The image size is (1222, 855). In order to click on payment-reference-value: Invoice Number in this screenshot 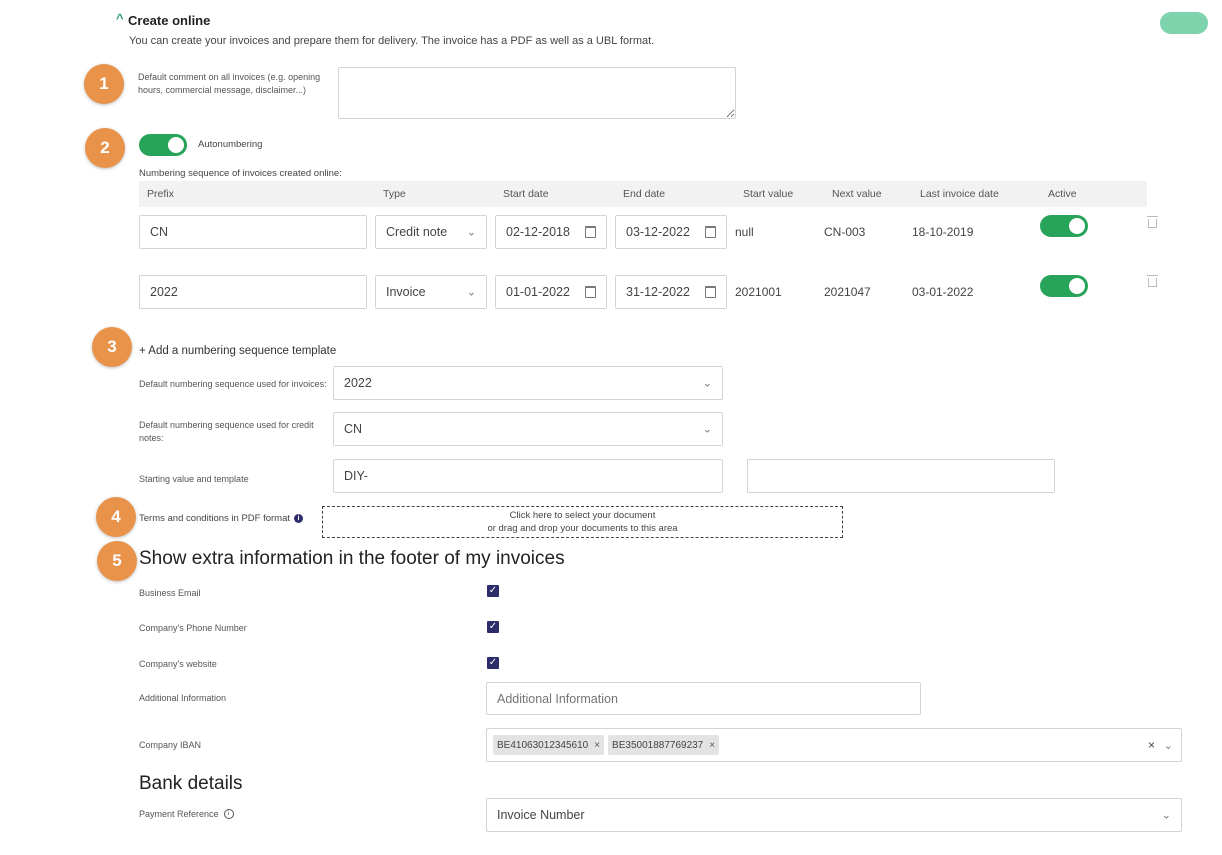, I will do `click(541, 815)`.